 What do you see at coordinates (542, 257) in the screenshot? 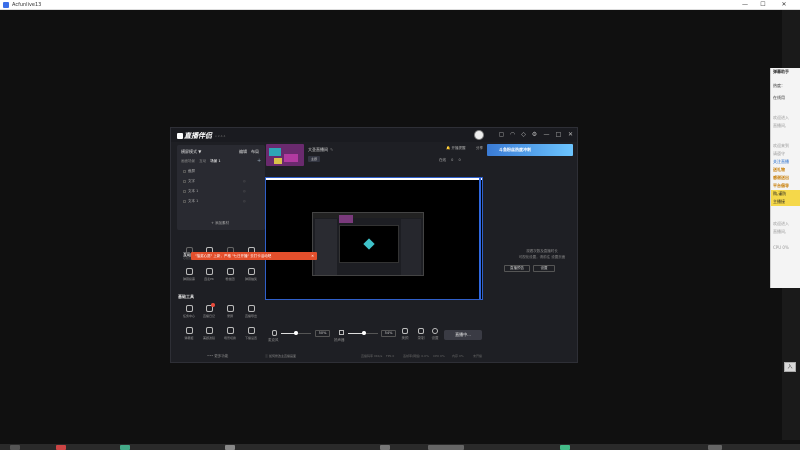
I see `live-message-line: 可视化设置，请前往 设置页面` at bounding box center [542, 257].